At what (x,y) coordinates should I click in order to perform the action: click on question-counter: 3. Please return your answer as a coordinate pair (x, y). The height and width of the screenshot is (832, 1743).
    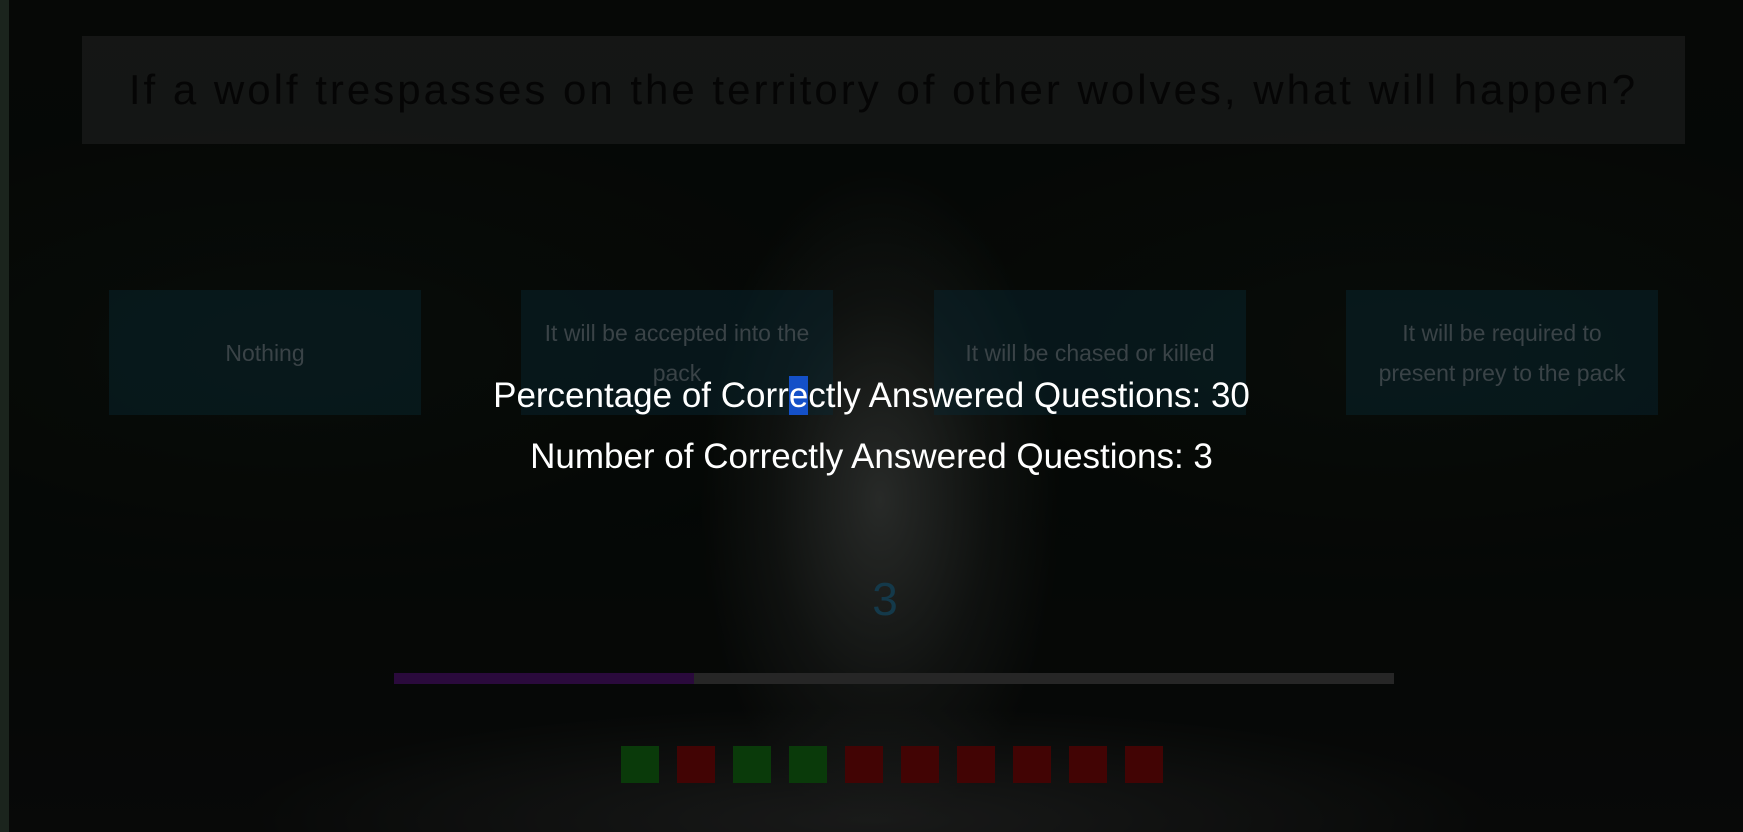
    Looking at the image, I should click on (885, 599).